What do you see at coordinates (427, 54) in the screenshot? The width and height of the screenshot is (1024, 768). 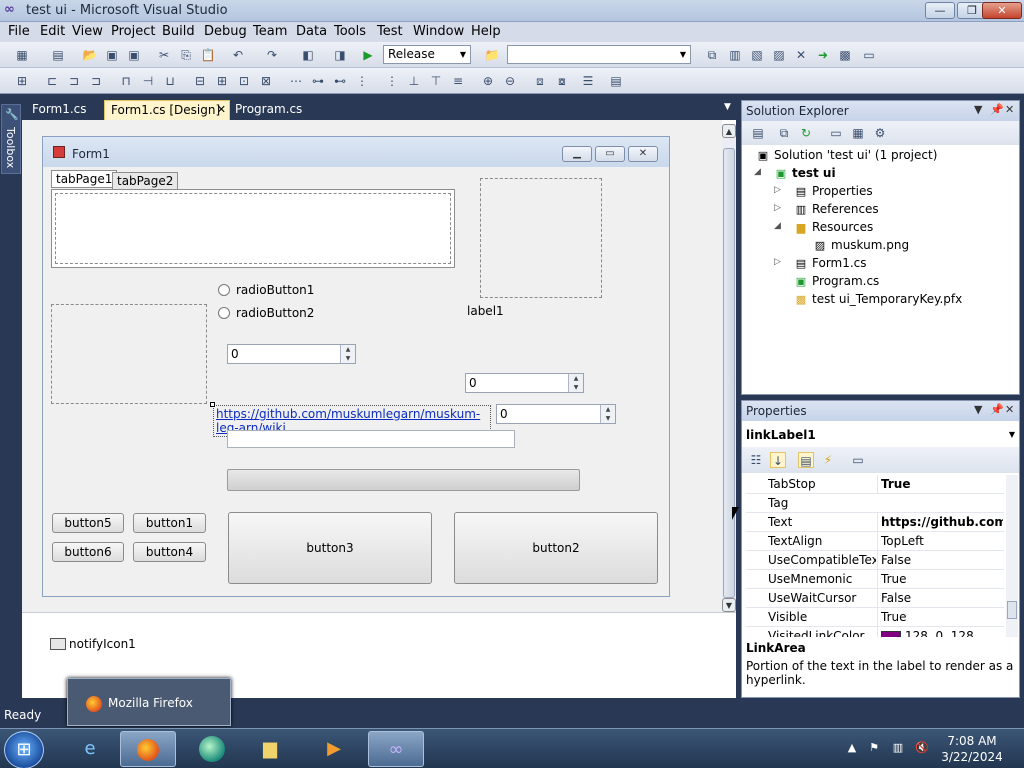 I see `configuration-dropdown: Release ▼` at bounding box center [427, 54].